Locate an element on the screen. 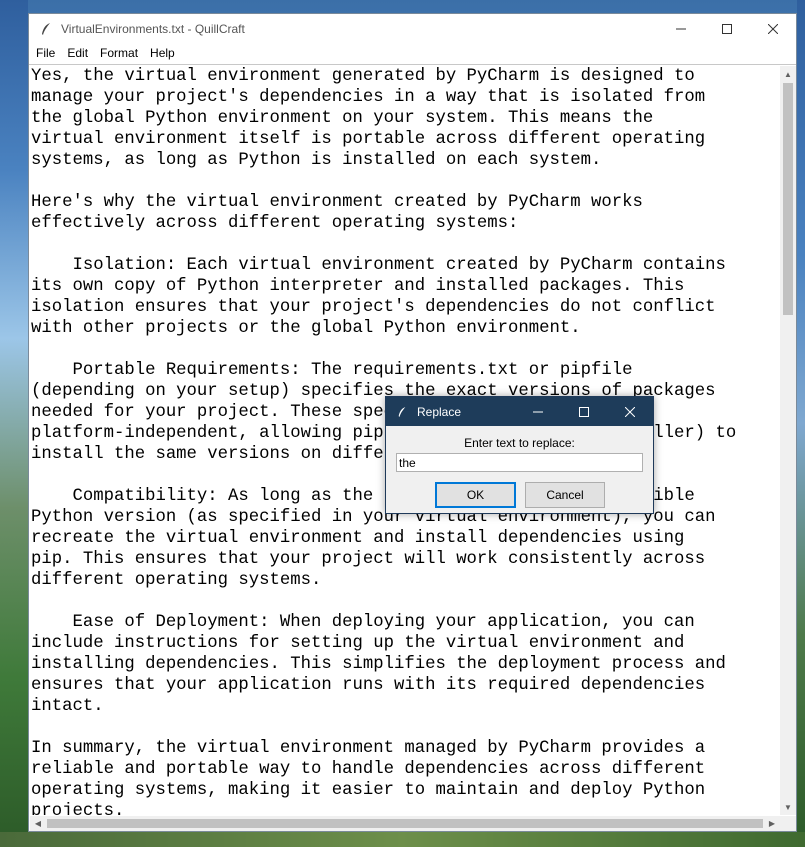 The height and width of the screenshot is (847, 805). close-button is located at coordinates (773, 28).